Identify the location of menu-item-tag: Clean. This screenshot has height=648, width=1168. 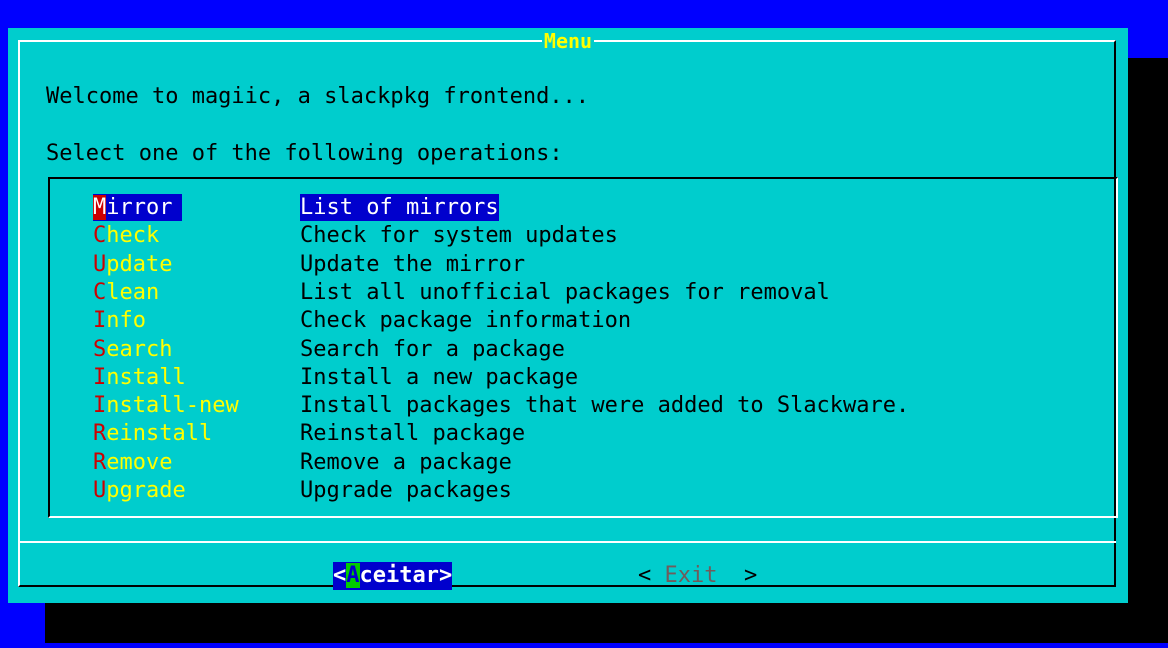
(126, 292).